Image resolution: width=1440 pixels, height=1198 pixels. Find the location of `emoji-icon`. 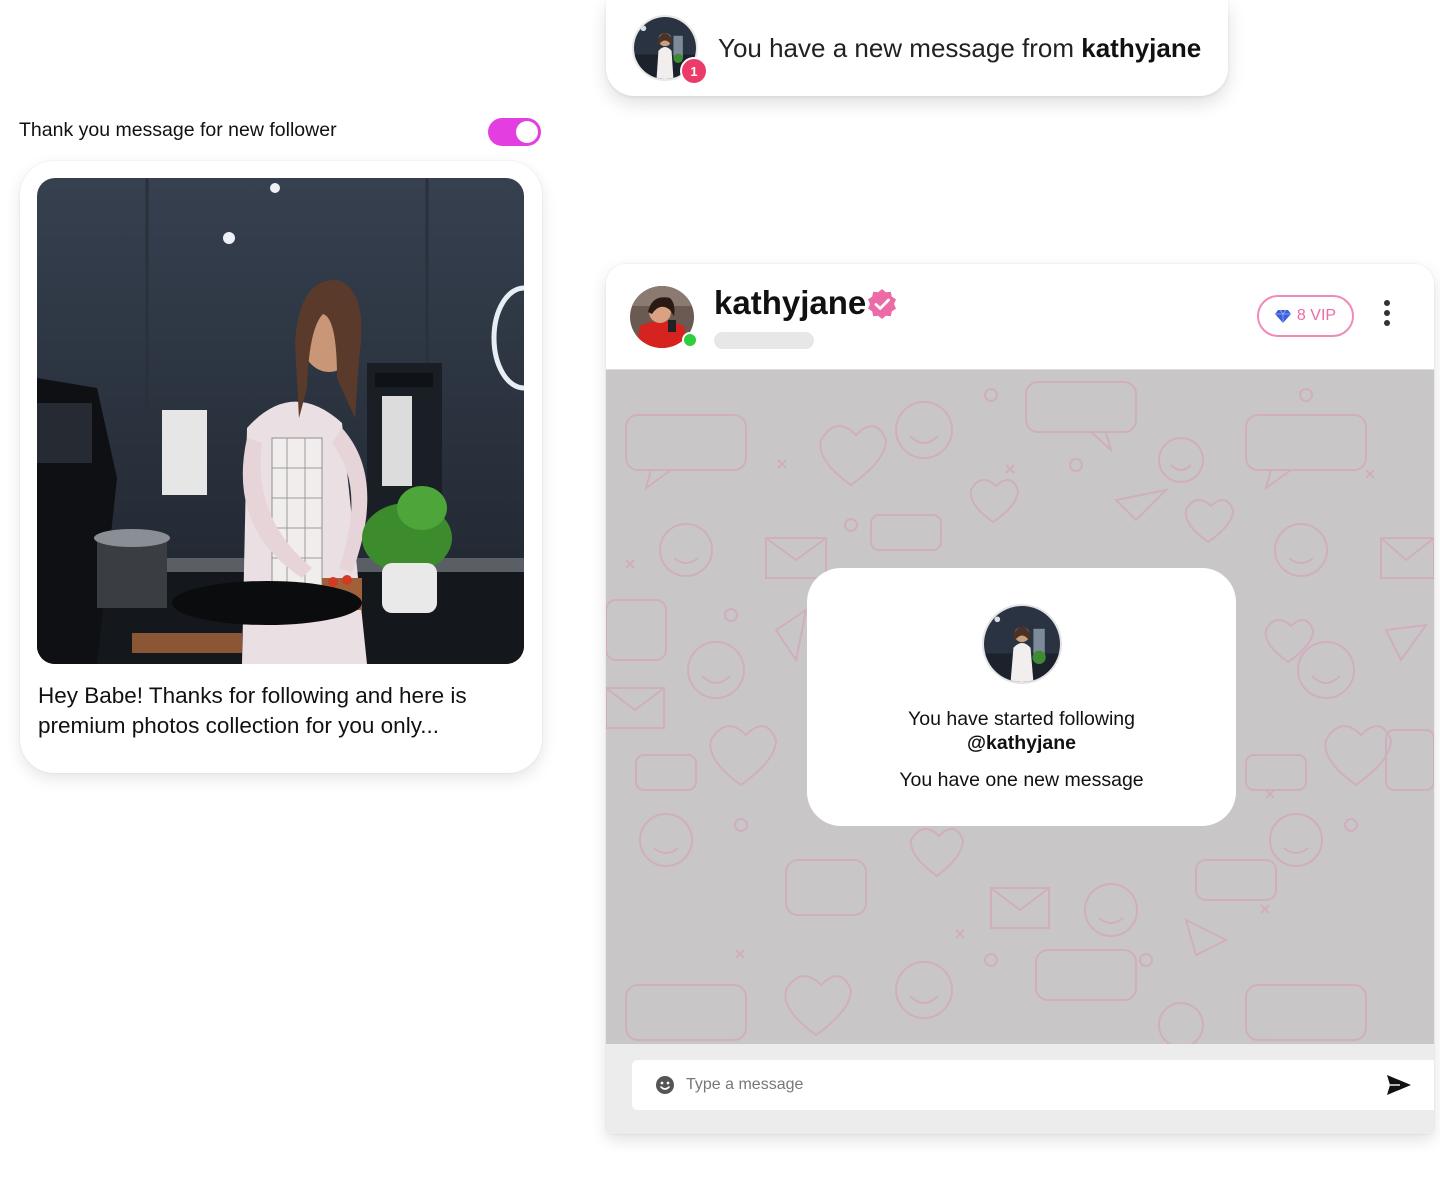

emoji-icon is located at coordinates (665, 1085).